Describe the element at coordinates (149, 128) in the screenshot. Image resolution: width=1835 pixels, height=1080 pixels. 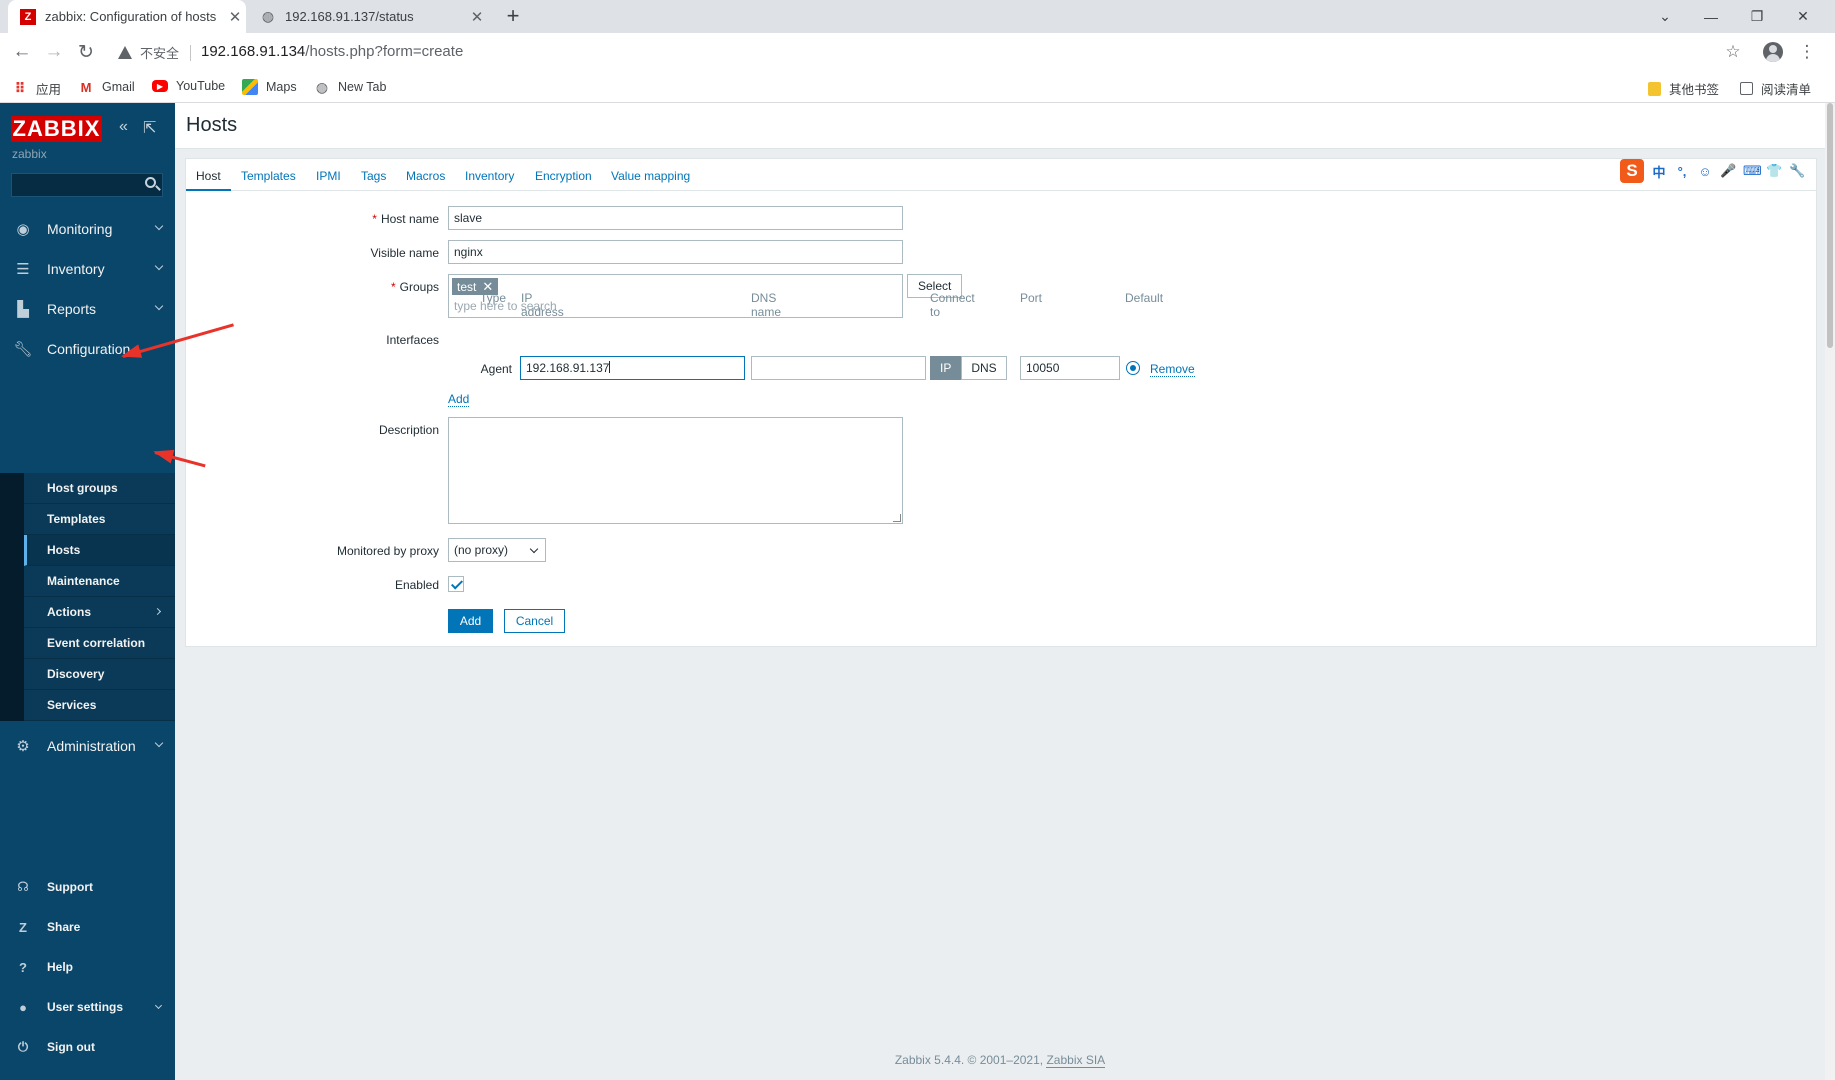
I see `kiosk-mode-icon: ⇱` at that location.